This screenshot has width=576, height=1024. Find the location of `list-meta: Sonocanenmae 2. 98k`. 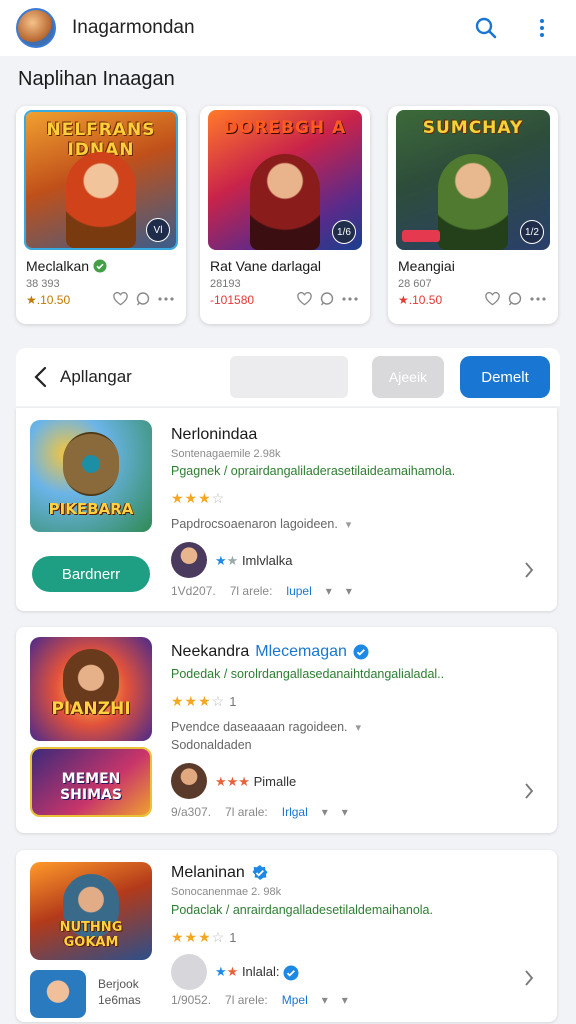

list-meta: Sonocanenmae 2. 98k is located at coordinates (226, 892).